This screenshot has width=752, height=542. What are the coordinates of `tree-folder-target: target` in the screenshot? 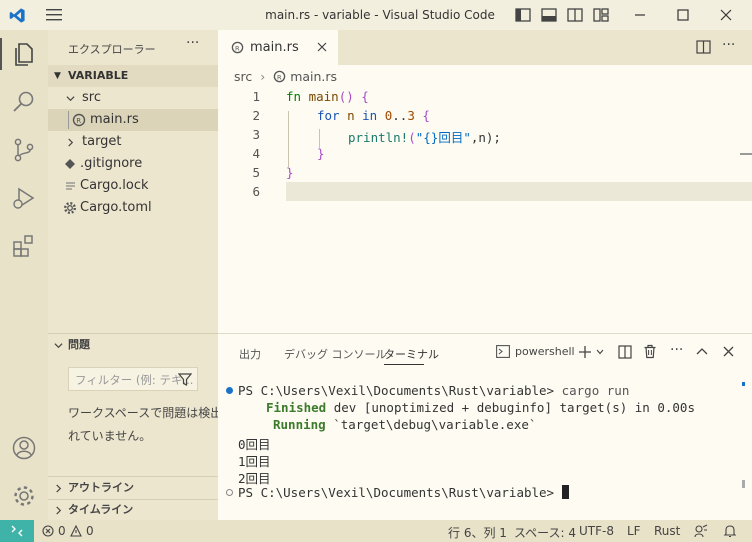 It's located at (133, 142).